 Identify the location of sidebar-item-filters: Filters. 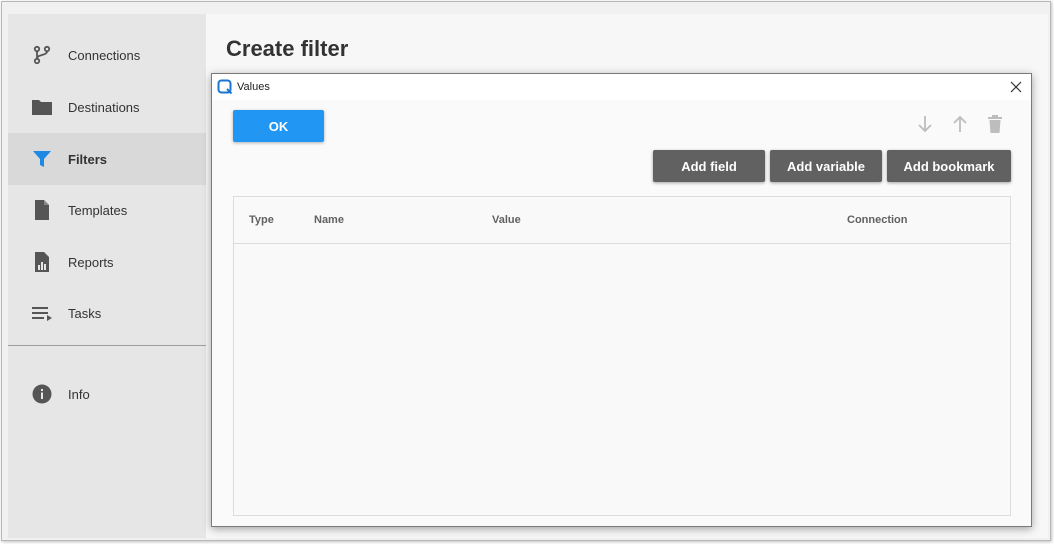
(107, 159).